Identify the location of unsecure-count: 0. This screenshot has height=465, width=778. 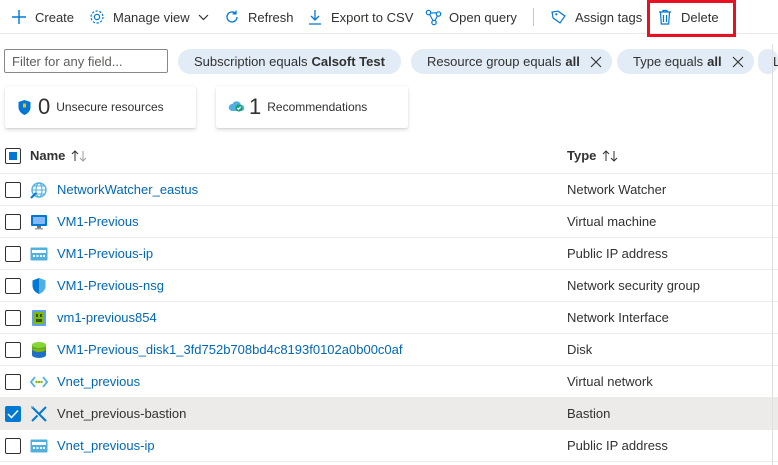
(44, 106).